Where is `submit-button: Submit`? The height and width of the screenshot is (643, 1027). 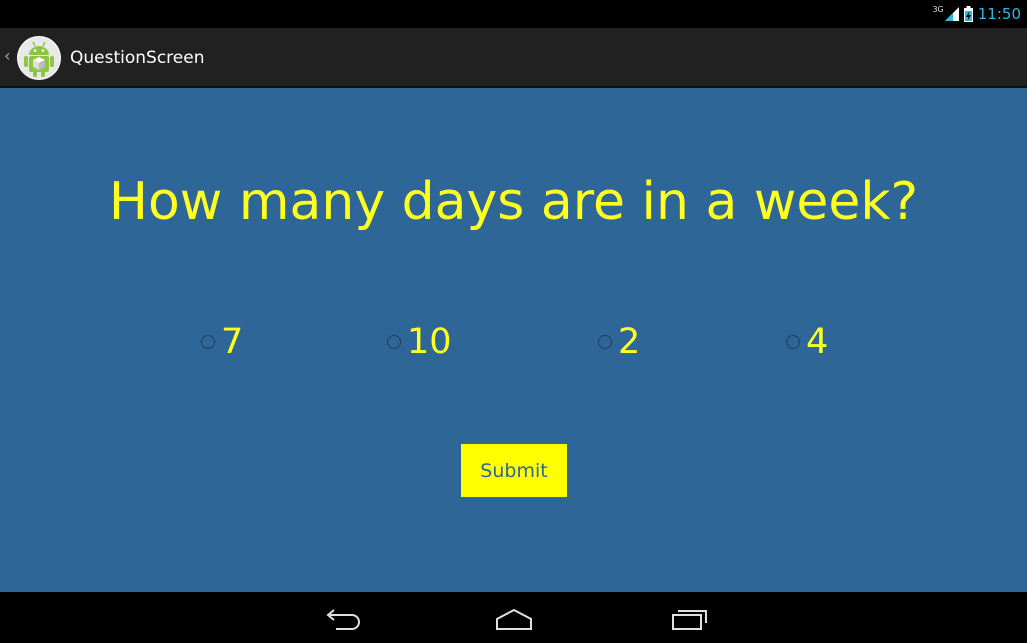
submit-button: Submit is located at coordinates (514, 470).